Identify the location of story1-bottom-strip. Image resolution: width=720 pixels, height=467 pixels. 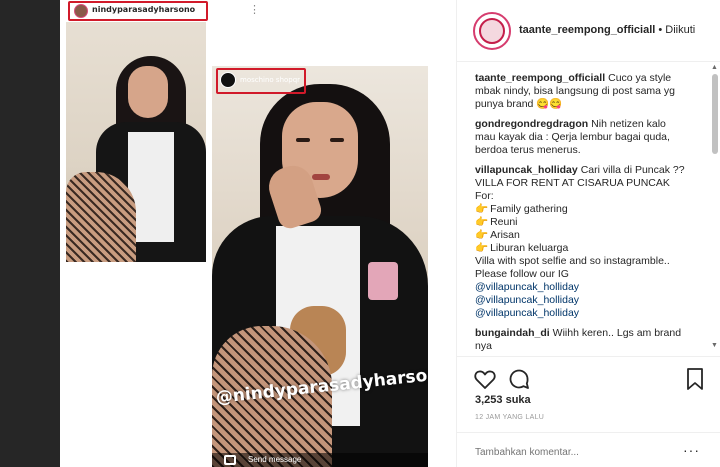
(136, 265).